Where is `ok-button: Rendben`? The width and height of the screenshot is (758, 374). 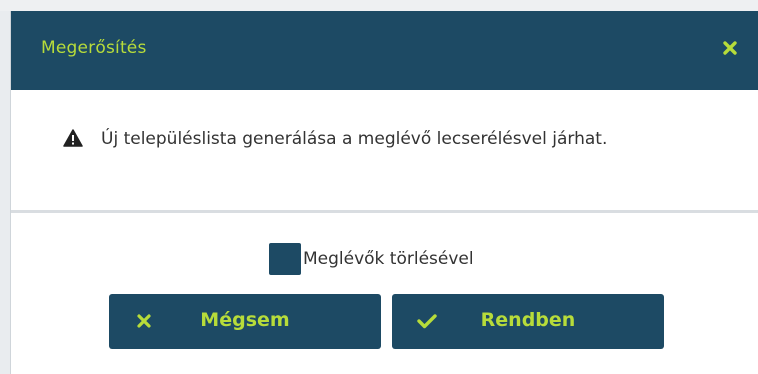 ok-button: Rendben is located at coordinates (528, 321).